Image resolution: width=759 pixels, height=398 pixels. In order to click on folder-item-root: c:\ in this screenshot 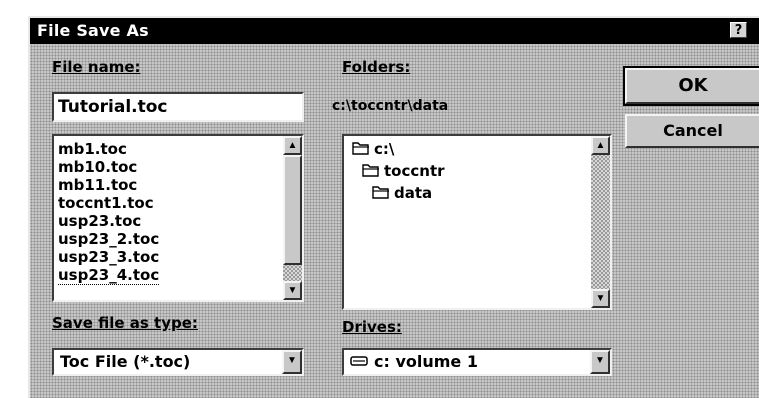, I will do `click(402, 150)`.